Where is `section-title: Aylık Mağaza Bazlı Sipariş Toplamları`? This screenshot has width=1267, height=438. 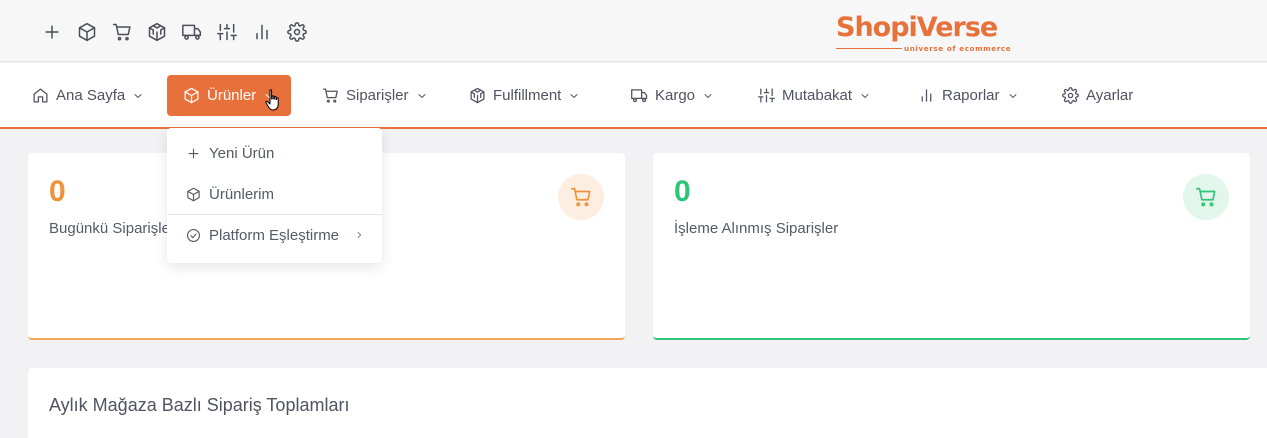
section-title: Aylık Mağaza Bazlı Sipariş Toplamları is located at coordinates (199, 405).